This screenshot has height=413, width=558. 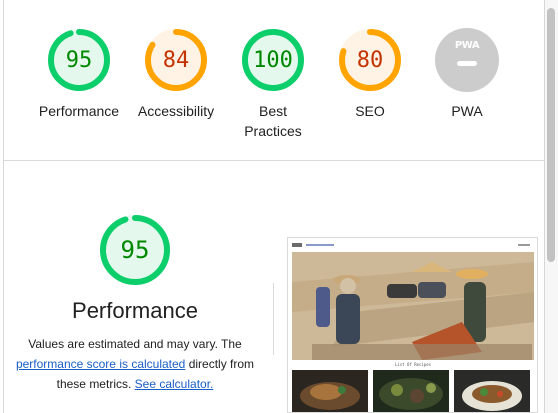 I want to click on gauge-score: 95, so click(x=79, y=60).